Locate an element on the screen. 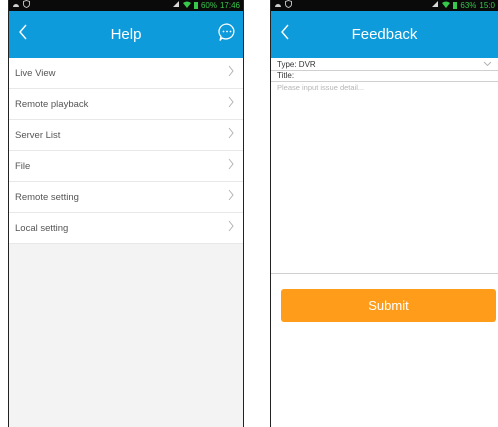 The height and width of the screenshot is (427, 498). title-field: Title: is located at coordinates (384, 76).